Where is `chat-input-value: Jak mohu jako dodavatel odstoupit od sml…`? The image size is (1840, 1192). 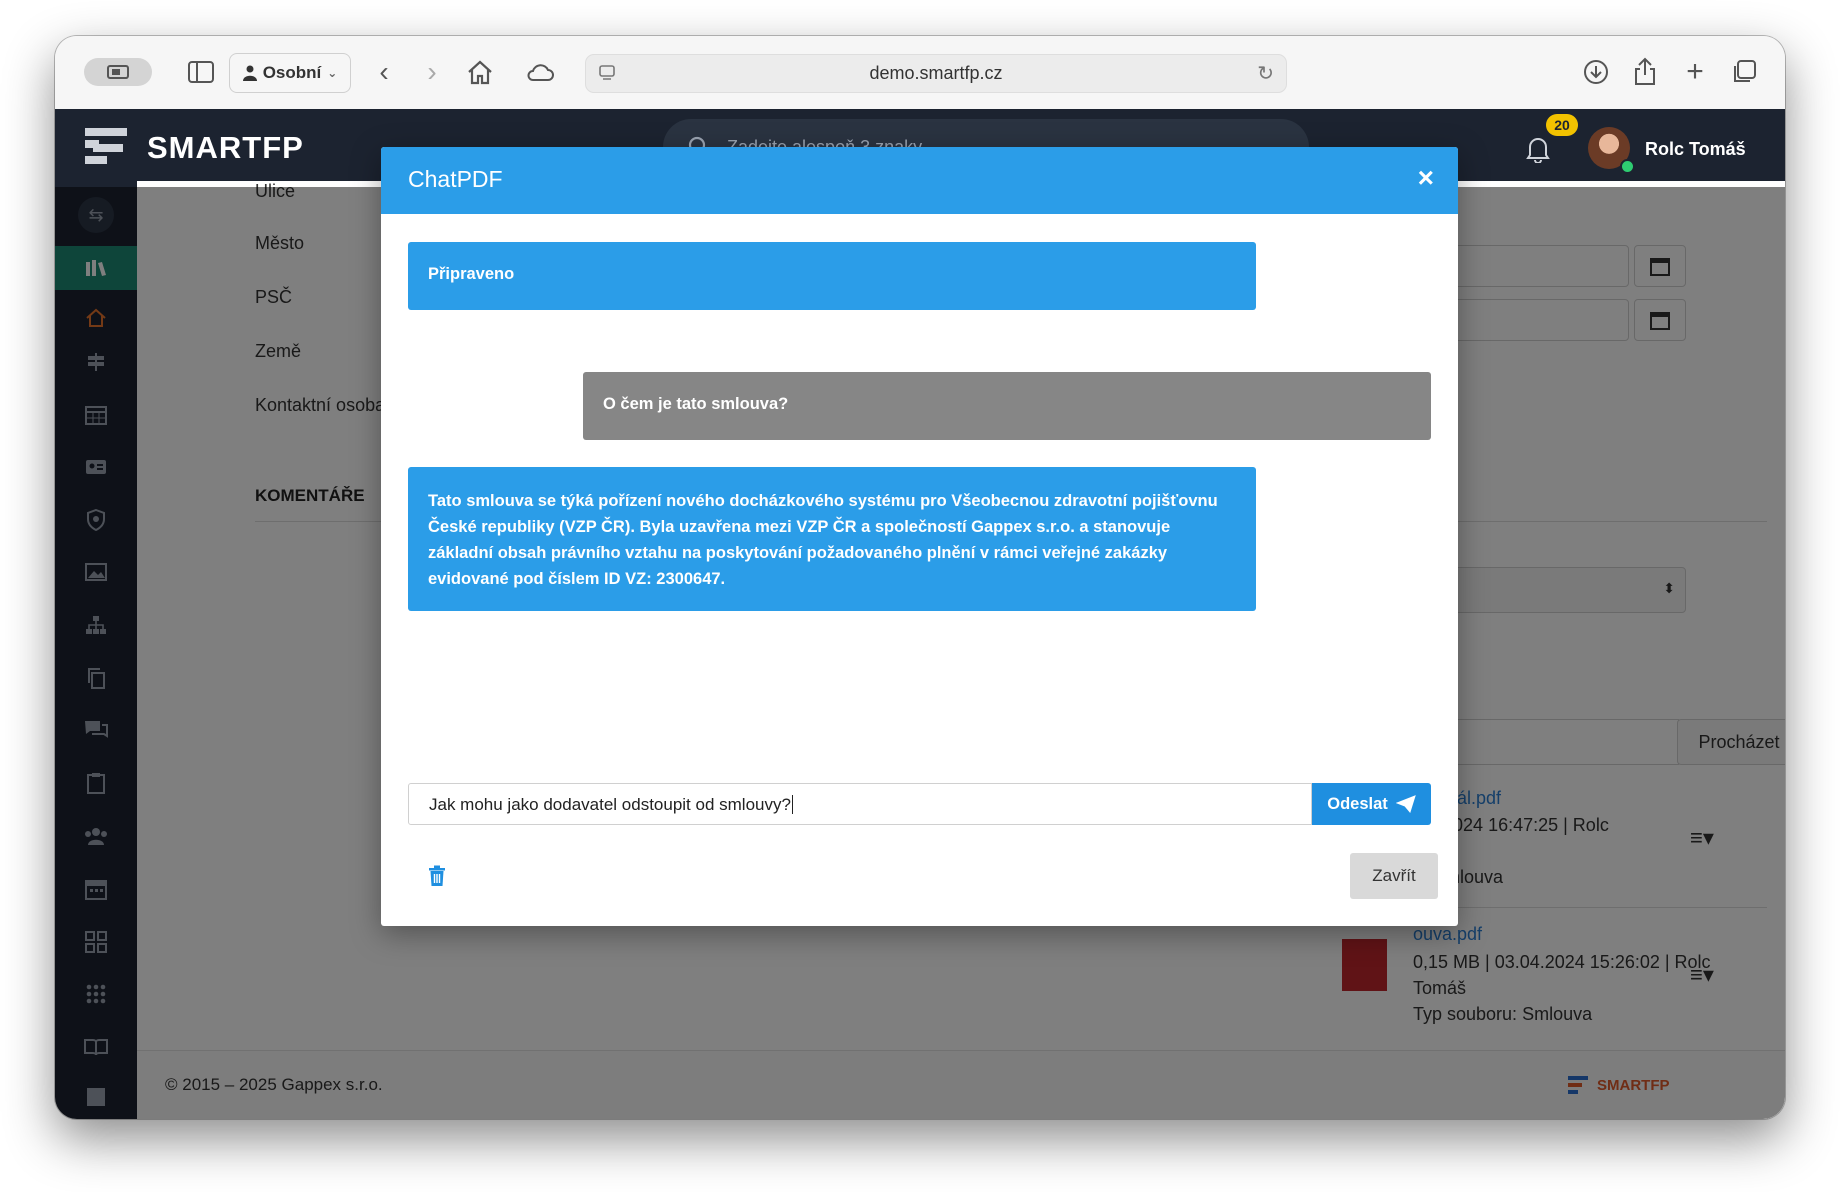
chat-input-value: Jak mohu jako dodavatel odstoupit od sml… is located at coordinates (610, 804).